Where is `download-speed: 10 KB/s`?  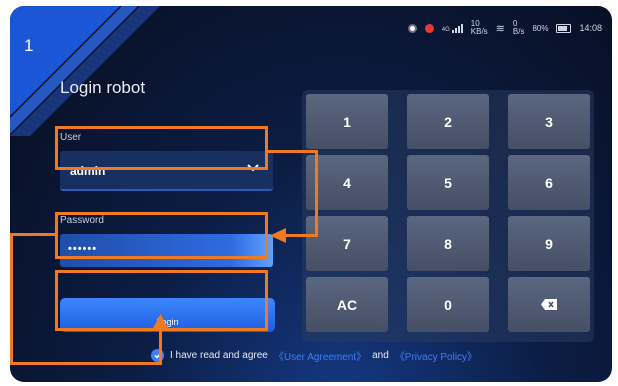
download-speed: 10 KB/s is located at coordinates (479, 27).